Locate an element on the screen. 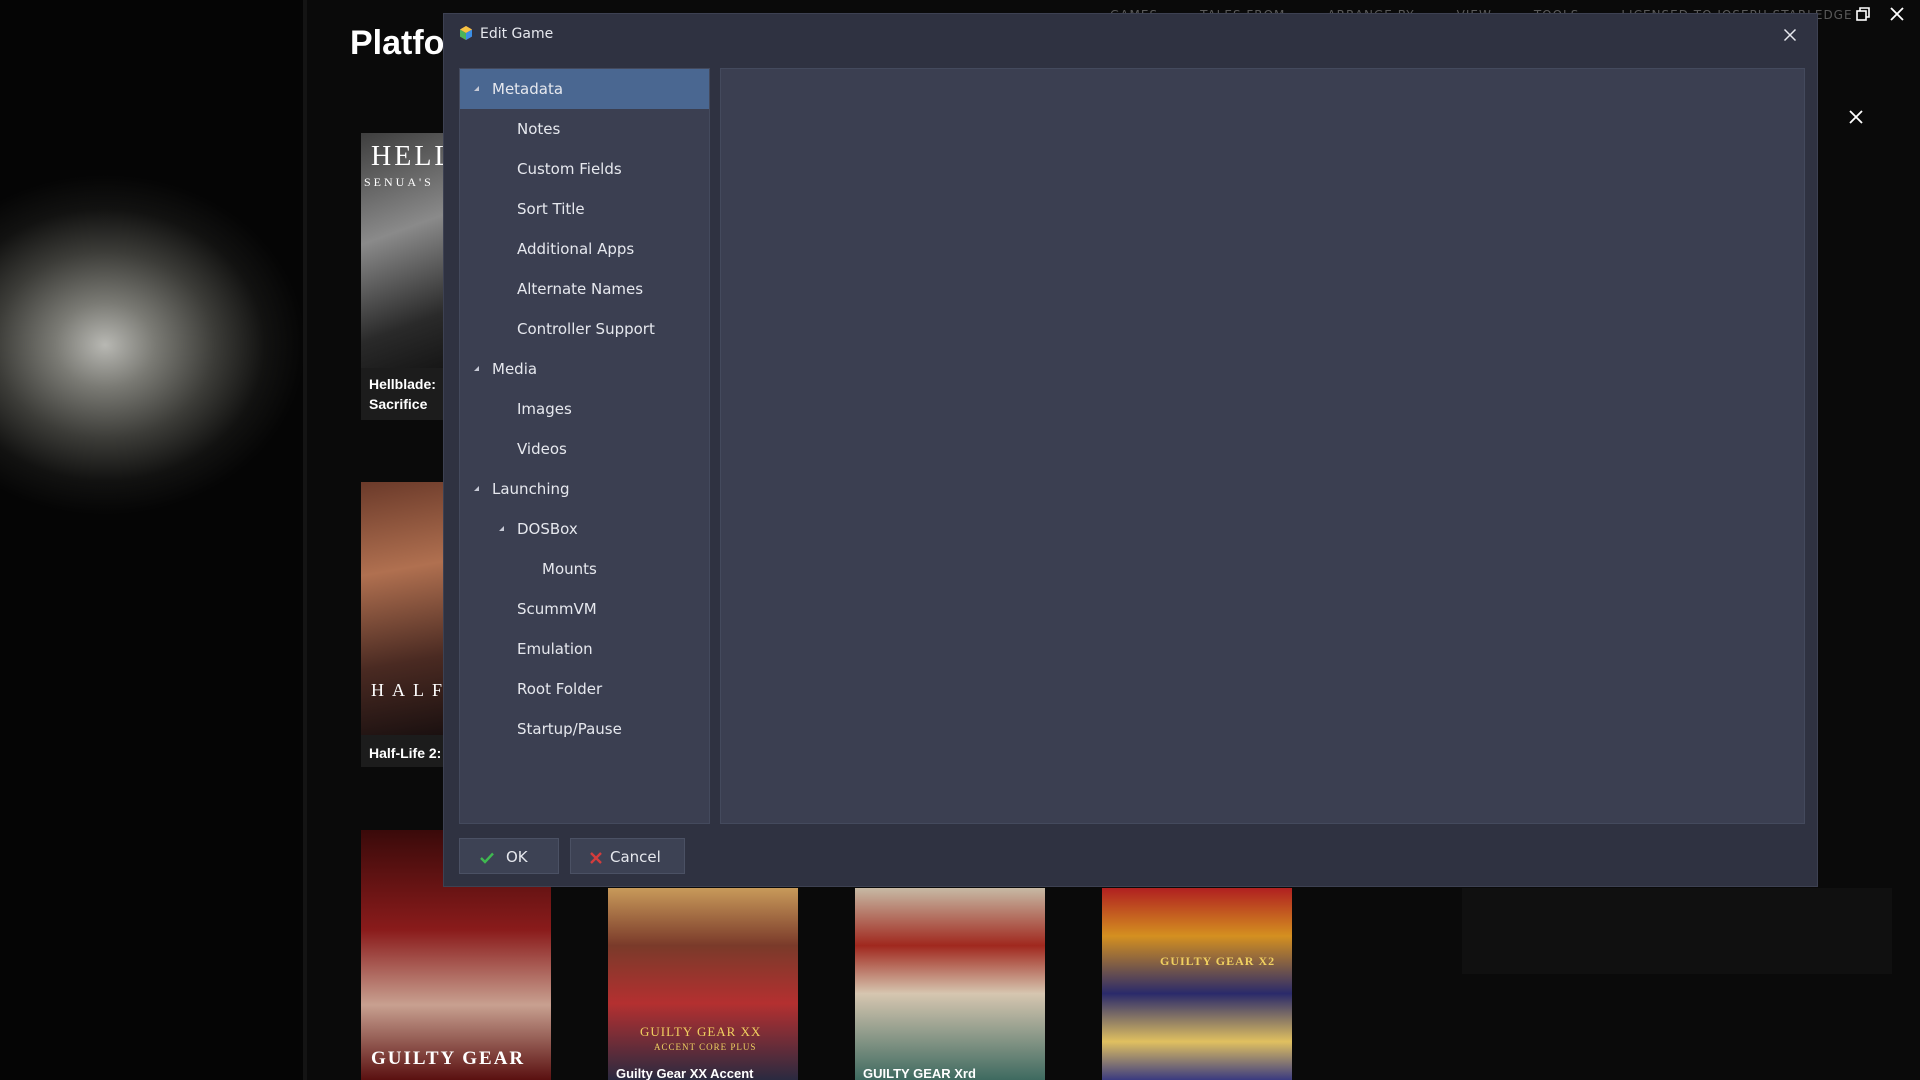  tree-item-metadata: Metadata is located at coordinates (584, 89).